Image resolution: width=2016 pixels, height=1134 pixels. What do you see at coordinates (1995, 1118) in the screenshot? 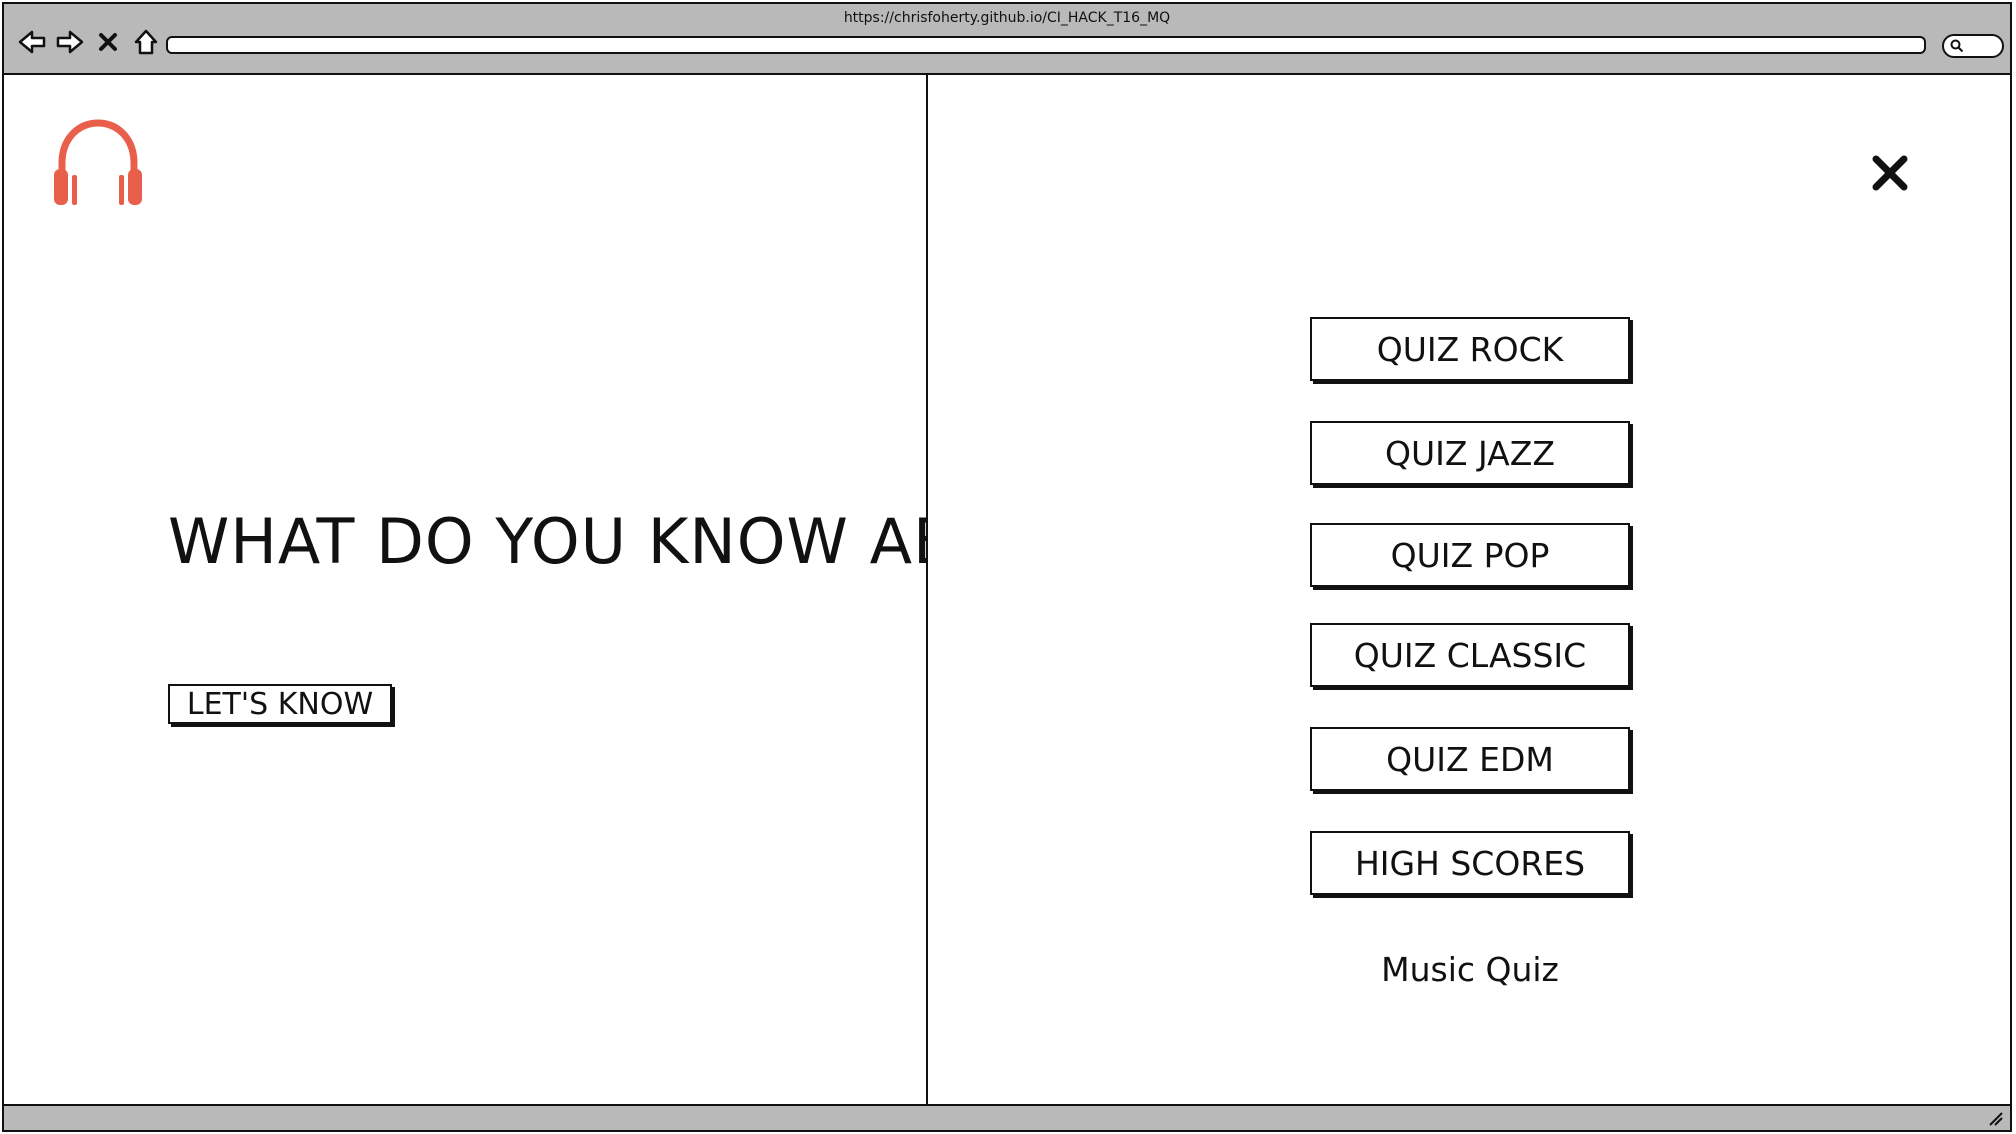
I see `resize-grip-icon` at bounding box center [1995, 1118].